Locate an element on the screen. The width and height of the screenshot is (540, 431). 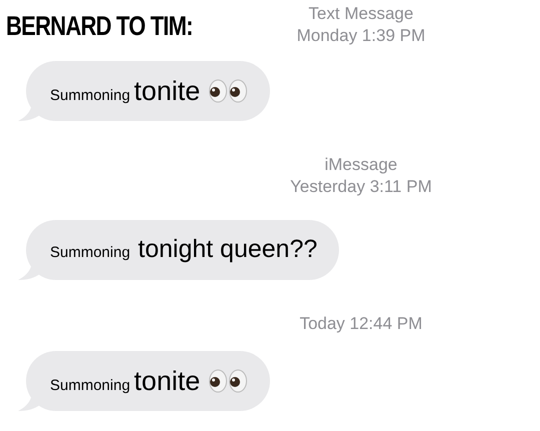
timestamp: Today 12:44 PM is located at coordinates (361, 324).